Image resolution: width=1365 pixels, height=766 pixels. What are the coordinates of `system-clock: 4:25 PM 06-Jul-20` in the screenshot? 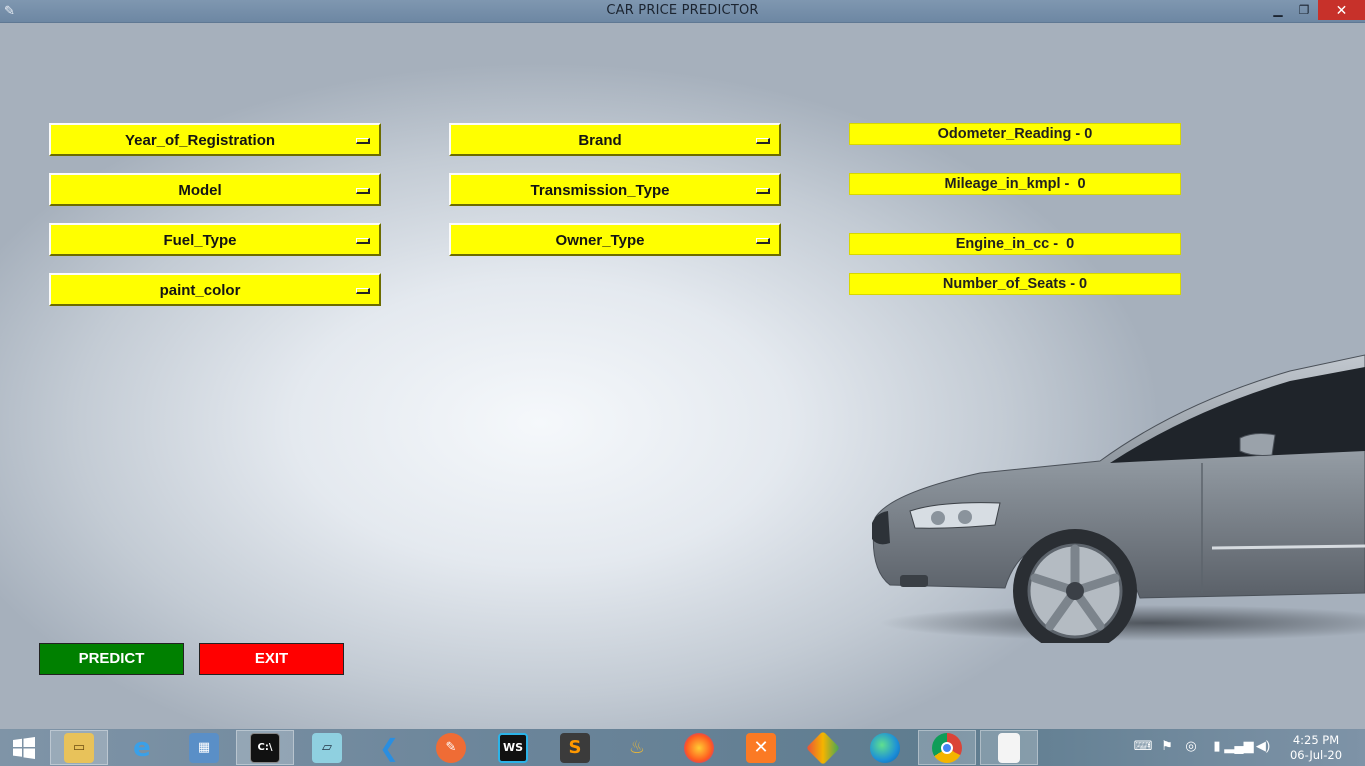 It's located at (1316, 748).